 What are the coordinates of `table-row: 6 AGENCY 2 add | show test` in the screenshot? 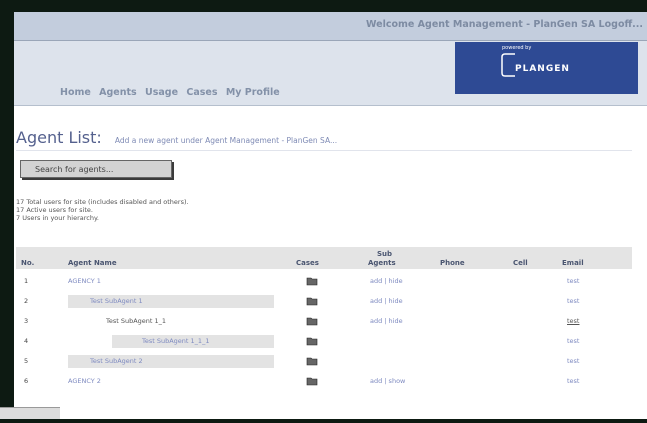 It's located at (324, 382).